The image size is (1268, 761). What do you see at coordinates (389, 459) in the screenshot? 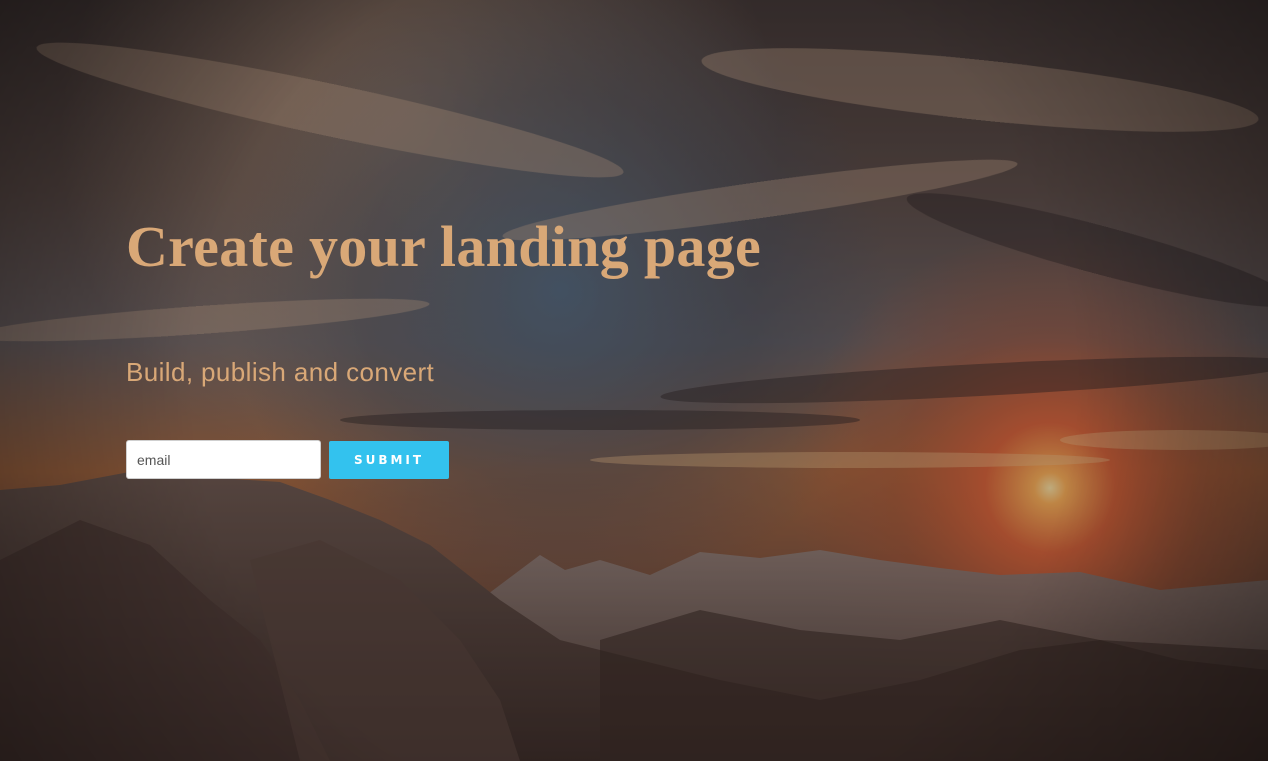
I see `submit-button: SUBMIT` at bounding box center [389, 459].